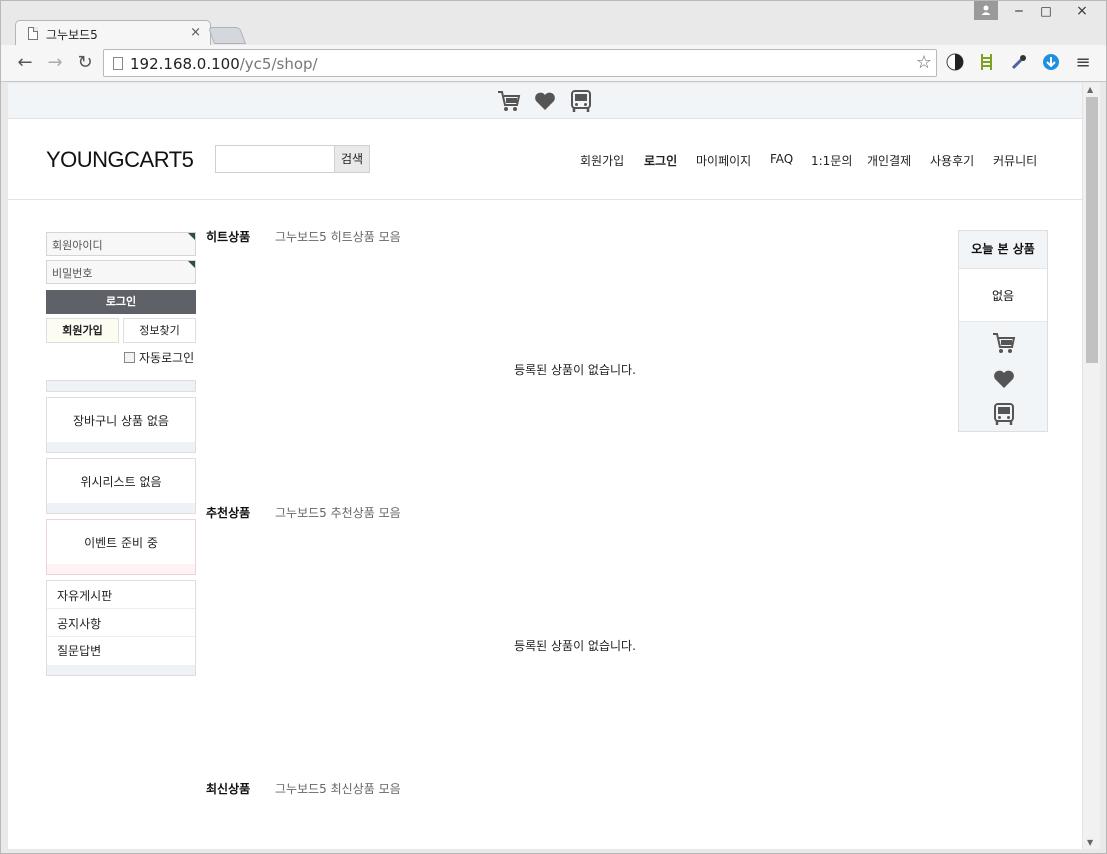  Describe the element at coordinates (113, 33) in the screenshot. I see `browser-tab: 그누보드5 ×` at that location.